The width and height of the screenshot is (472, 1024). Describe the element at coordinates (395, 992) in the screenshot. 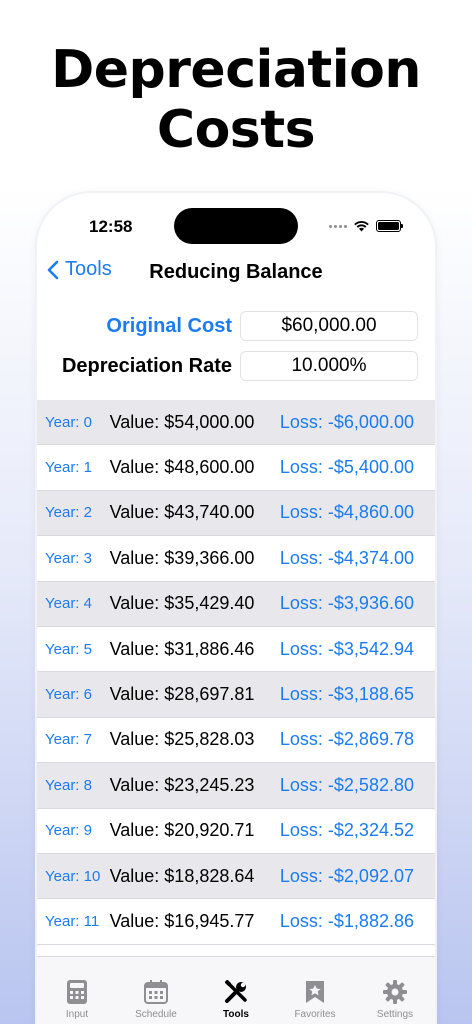

I see `gear-icon` at that location.